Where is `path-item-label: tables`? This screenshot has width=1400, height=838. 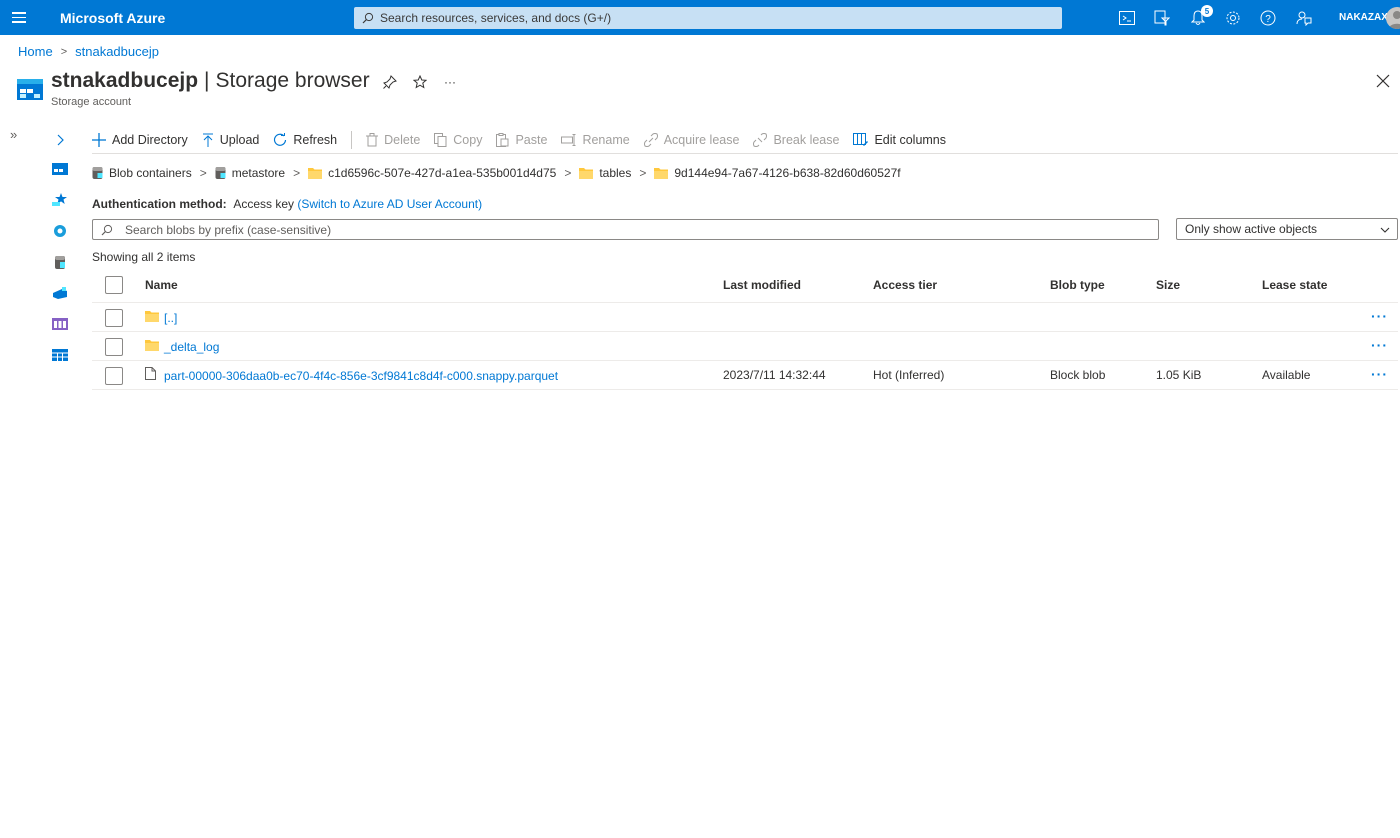
path-item-label: tables is located at coordinates (615, 173).